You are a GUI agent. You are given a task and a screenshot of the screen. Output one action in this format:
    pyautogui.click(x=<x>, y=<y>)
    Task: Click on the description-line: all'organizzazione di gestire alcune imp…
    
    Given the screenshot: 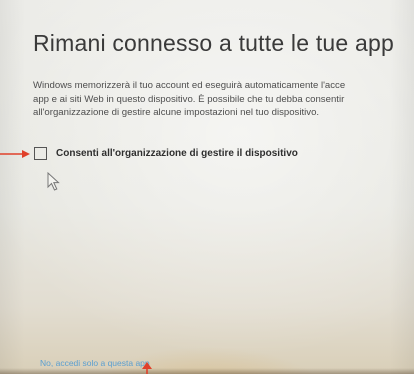 What is the action you would take?
    pyautogui.click(x=176, y=112)
    